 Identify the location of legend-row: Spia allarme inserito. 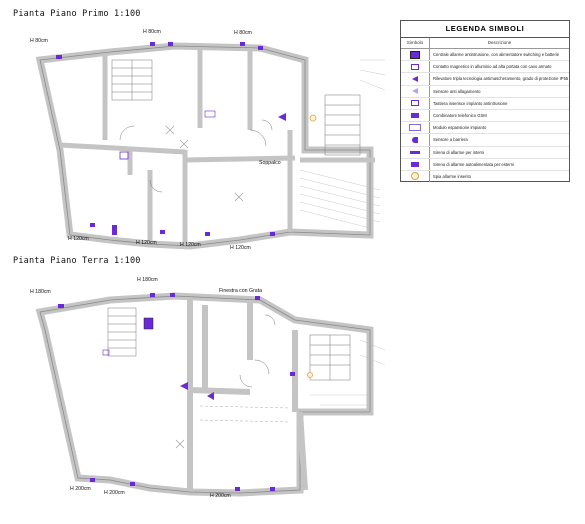
(485, 176).